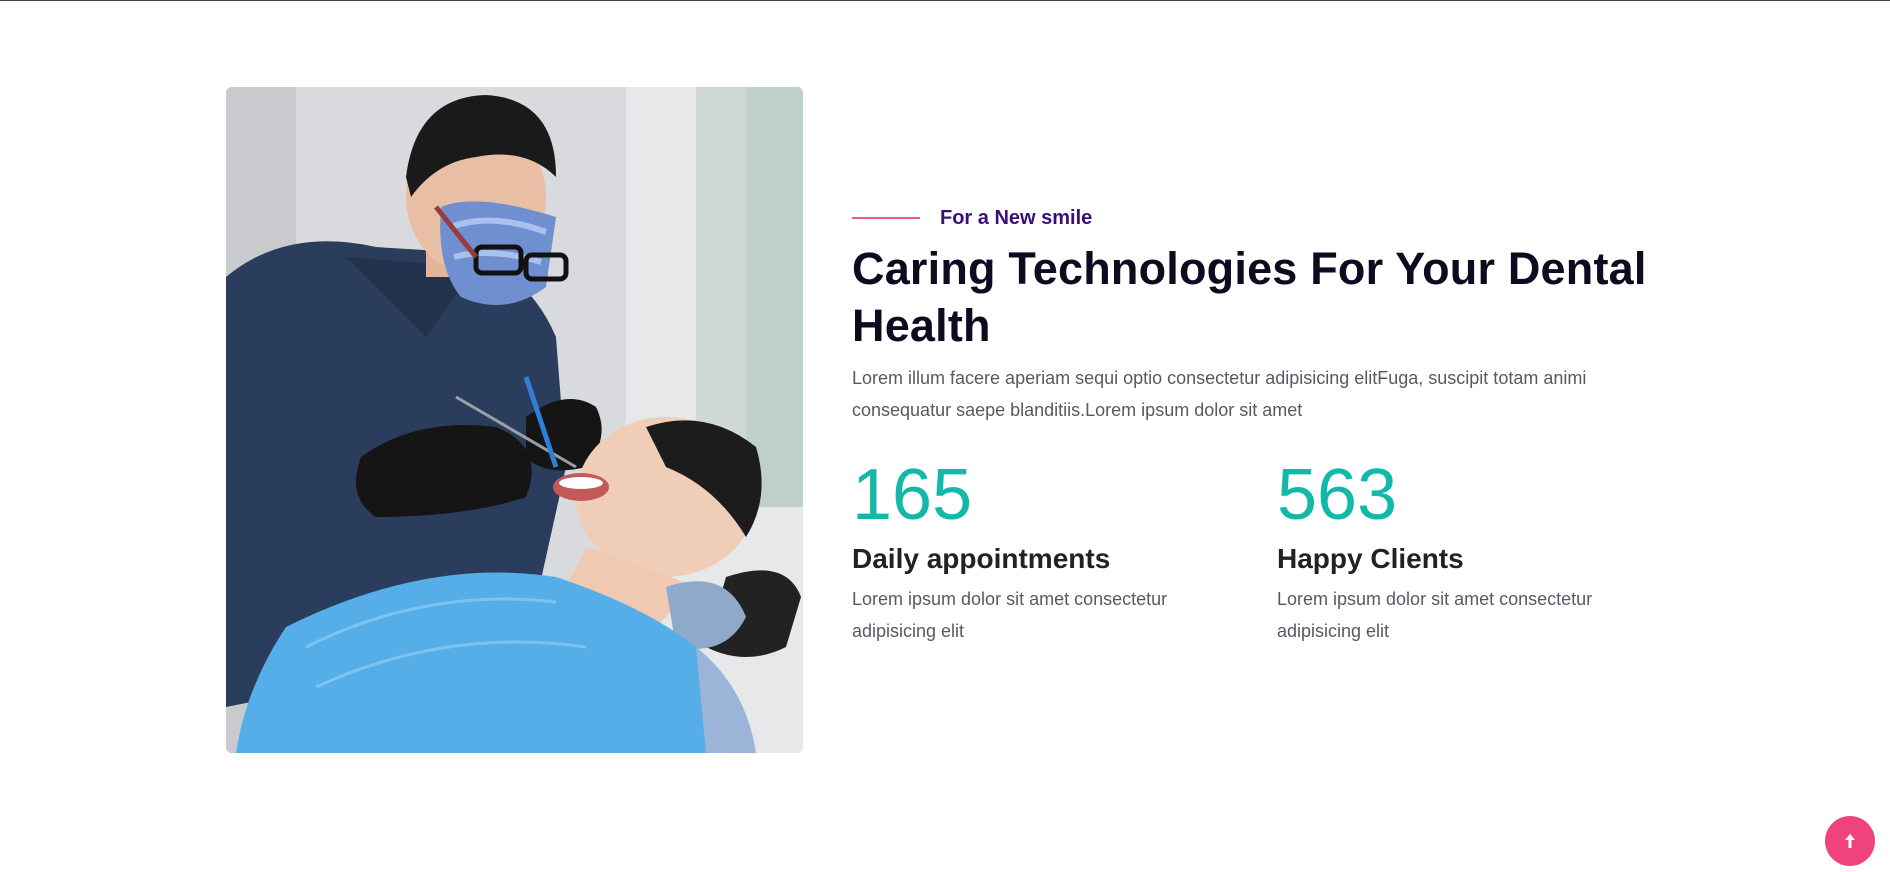 The image size is (1890, 872). What do you see at coordinates (1370, 558) in the screenshot?
I see `stat-label: Happy Clients` at bounding box center [1370, 558].